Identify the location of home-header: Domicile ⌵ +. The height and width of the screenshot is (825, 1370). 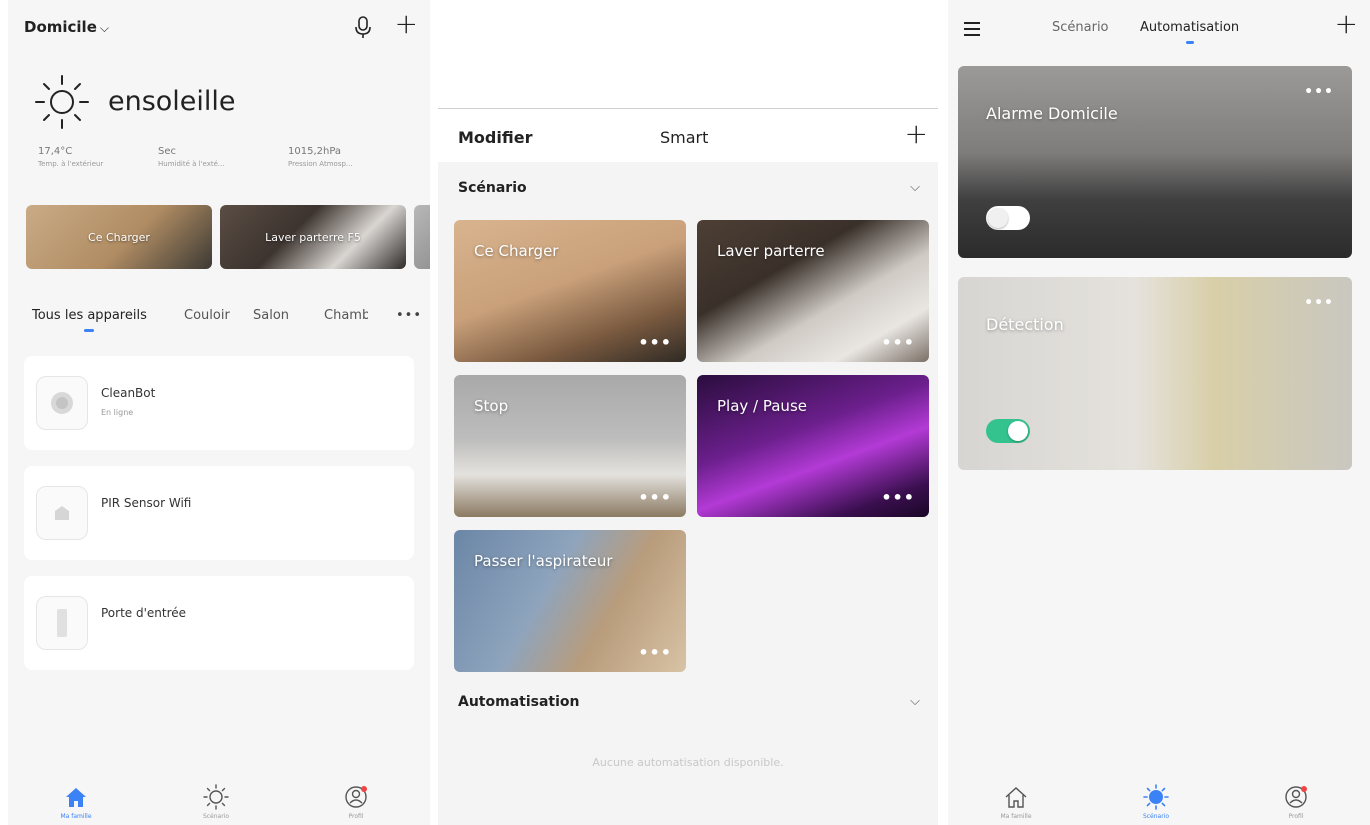
(219, 29).